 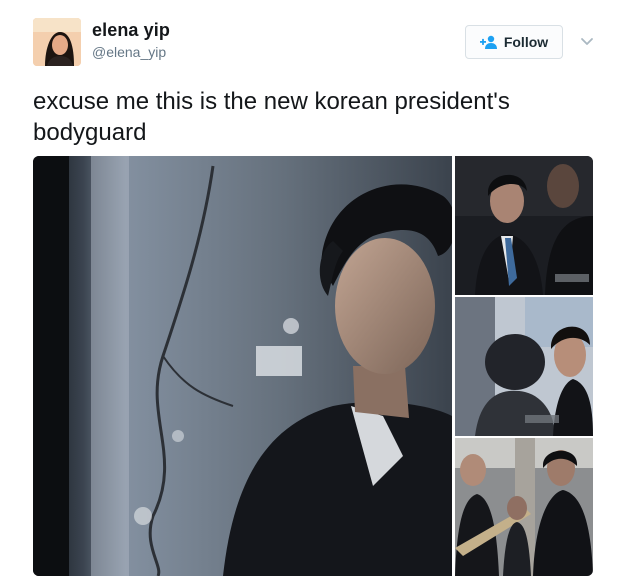 I want to click on follow-label: Follow, so click(x=526, y=42).